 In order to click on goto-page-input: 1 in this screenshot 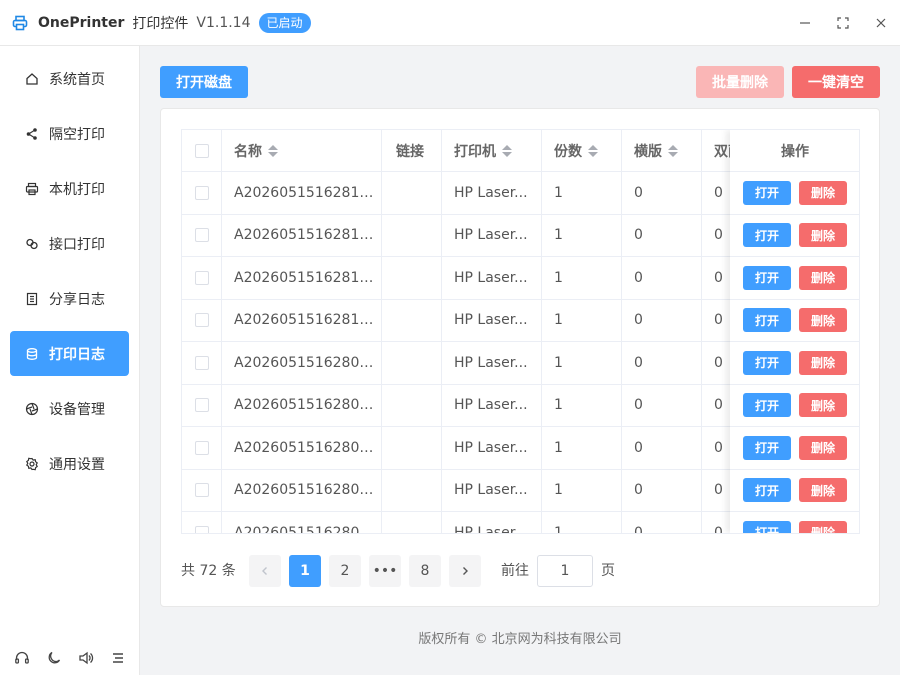, I will do `click(565, 571)`.